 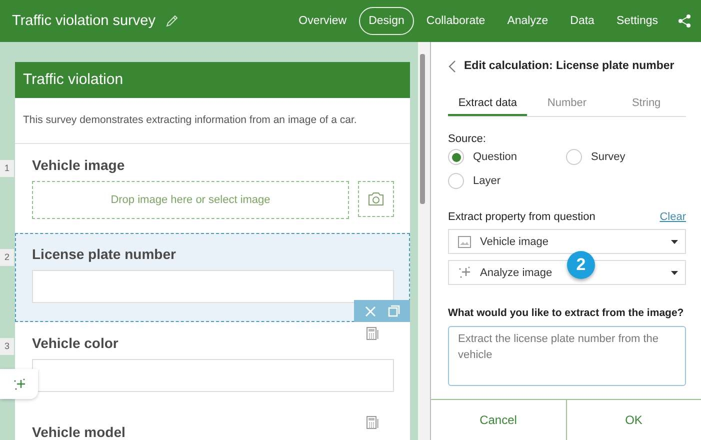 I want to click on nav-tab: Collaborate, so click(x=456, y=21).